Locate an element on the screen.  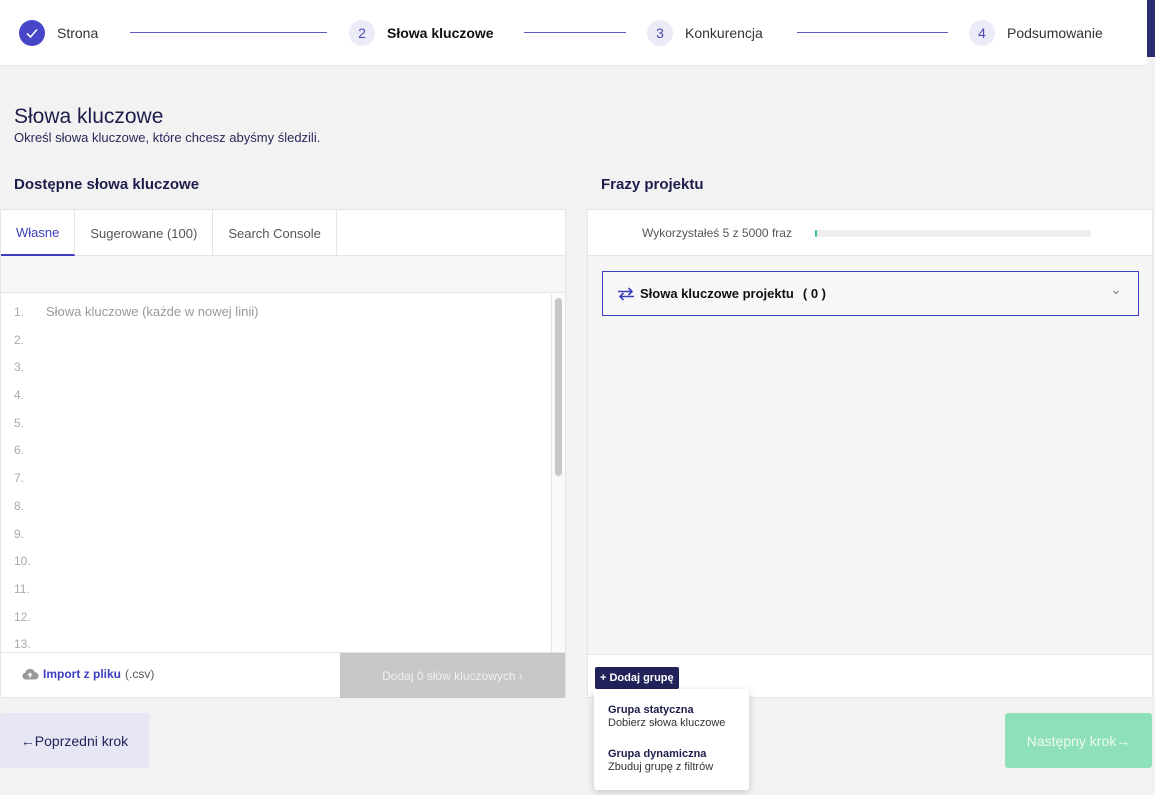
chevron-down-icon is located at coordinates (1116, 292).